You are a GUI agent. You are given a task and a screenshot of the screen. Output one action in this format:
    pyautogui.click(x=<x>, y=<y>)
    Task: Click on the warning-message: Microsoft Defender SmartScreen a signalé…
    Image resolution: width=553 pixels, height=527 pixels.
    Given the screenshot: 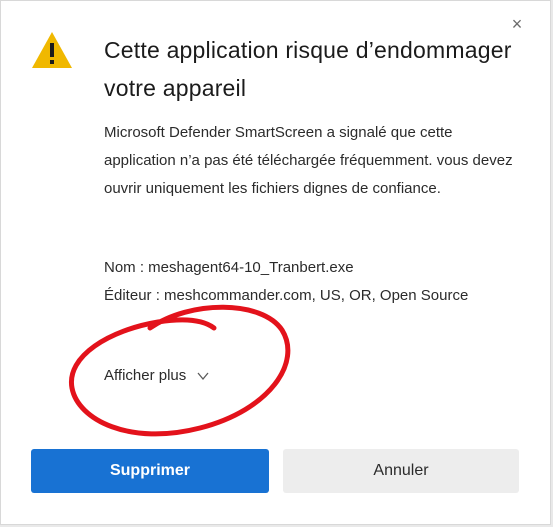 What is the action you would take?
    pyautogui.click(x=308, y=160)
    